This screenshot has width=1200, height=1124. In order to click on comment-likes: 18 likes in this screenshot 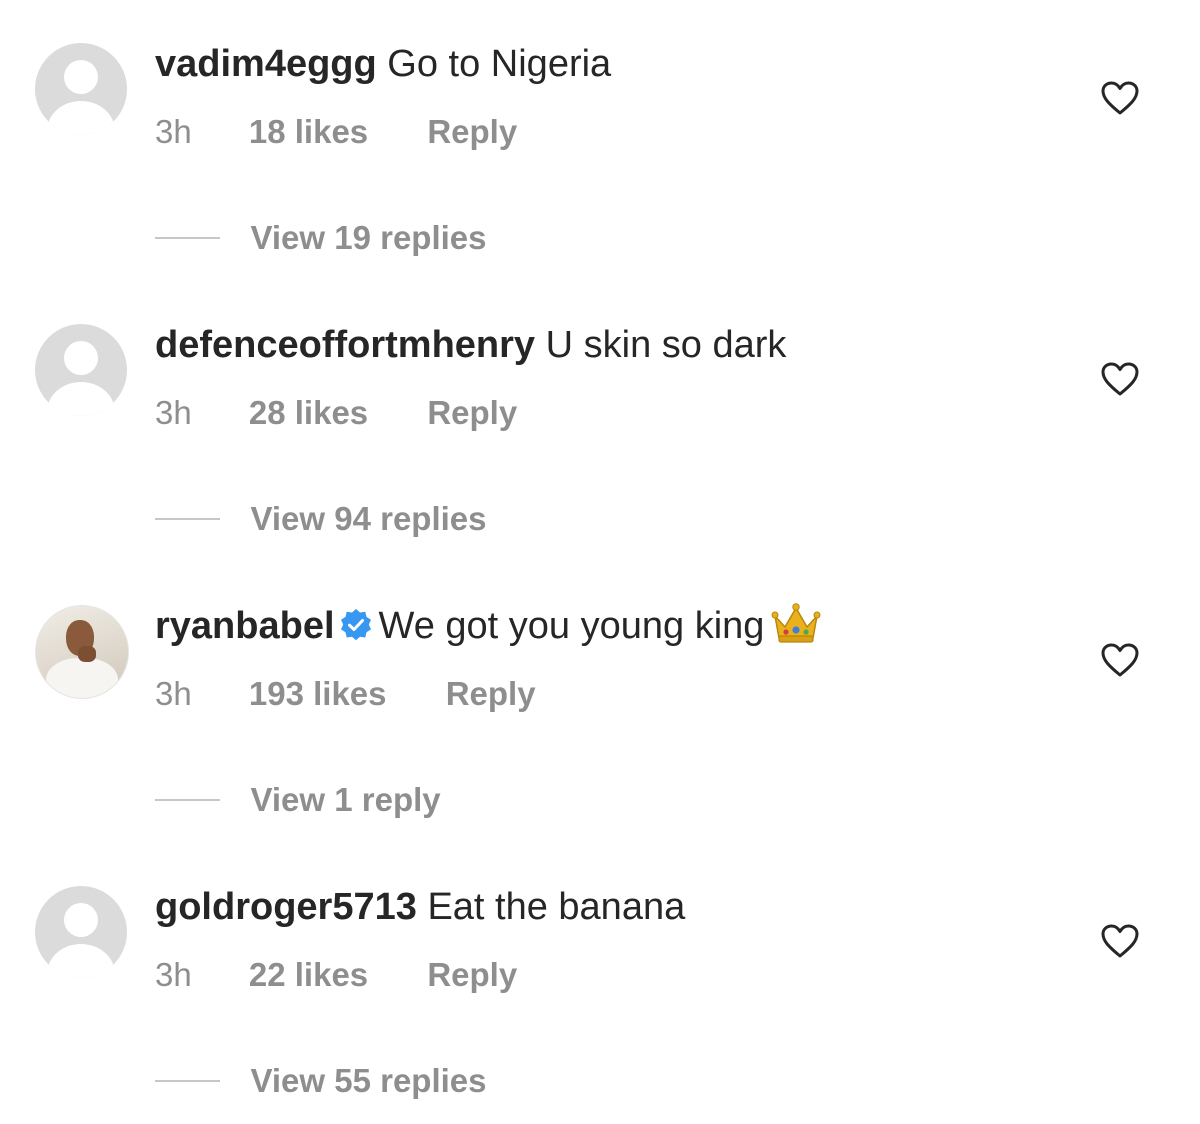, I will do `click(308, 132)`.